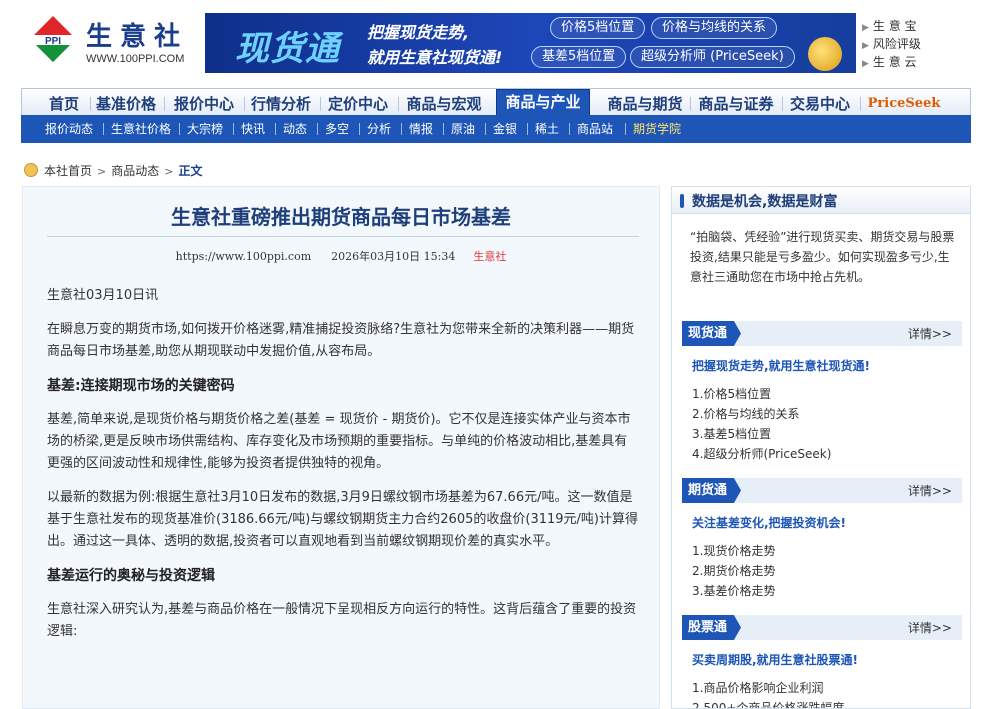 The image size is (996, 709). What do you see at coordinates (505, 129) in the screenshot?
I see `subnav-gold-silver: 金银` at bounding box center [505, 129].